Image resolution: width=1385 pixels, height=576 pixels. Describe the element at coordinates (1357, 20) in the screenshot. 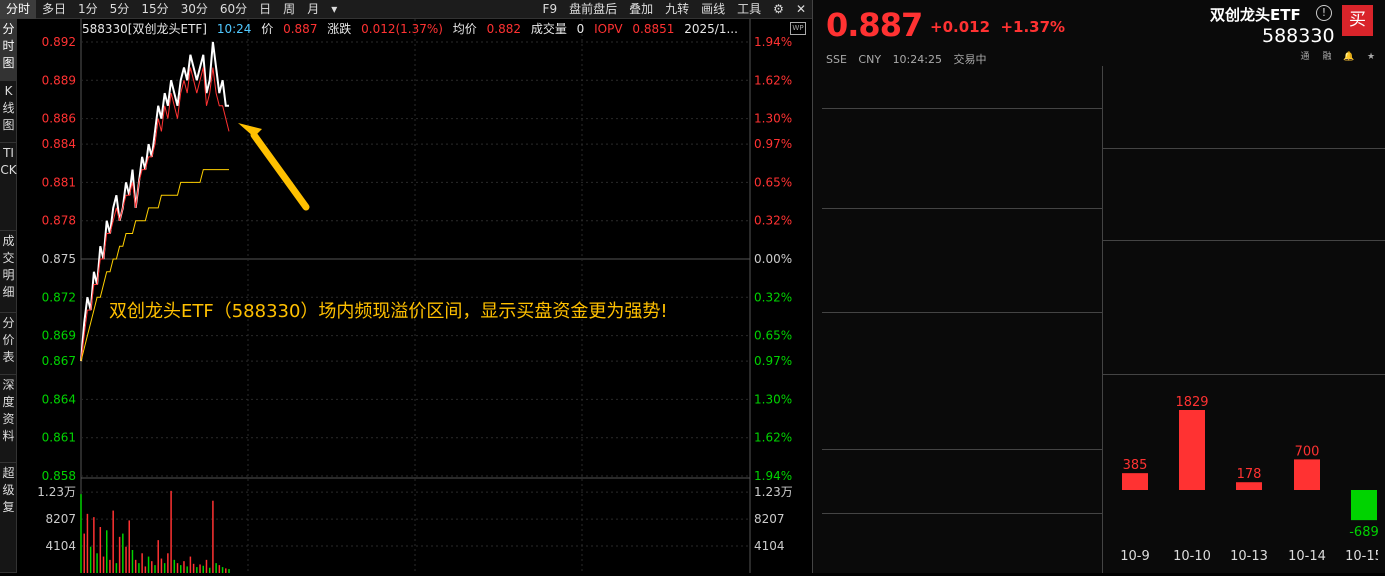

I see `buy-button: 买` at that location.